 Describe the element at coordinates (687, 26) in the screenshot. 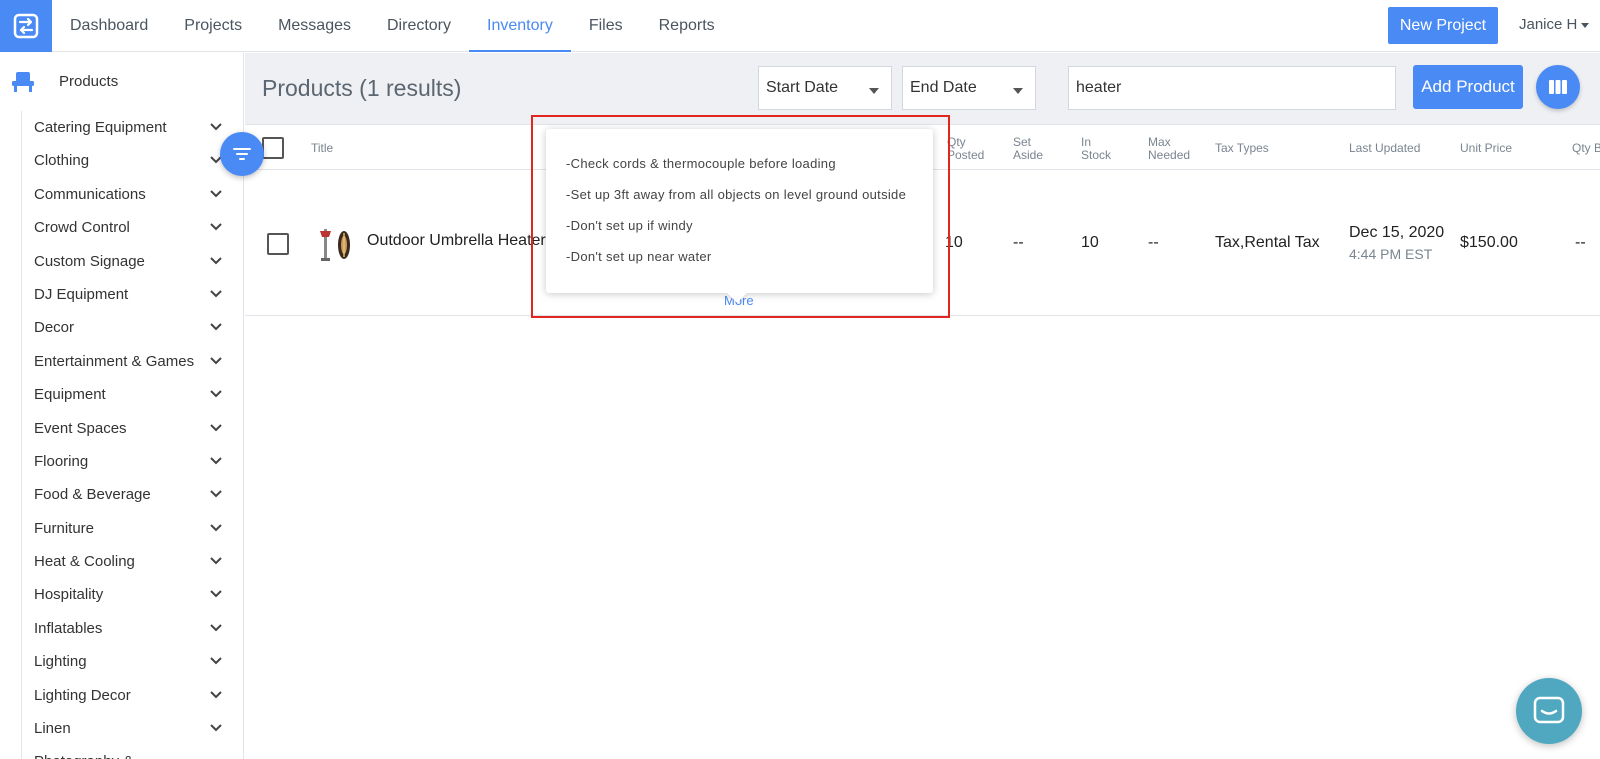

I see `nav-reports: Reports` at that location.